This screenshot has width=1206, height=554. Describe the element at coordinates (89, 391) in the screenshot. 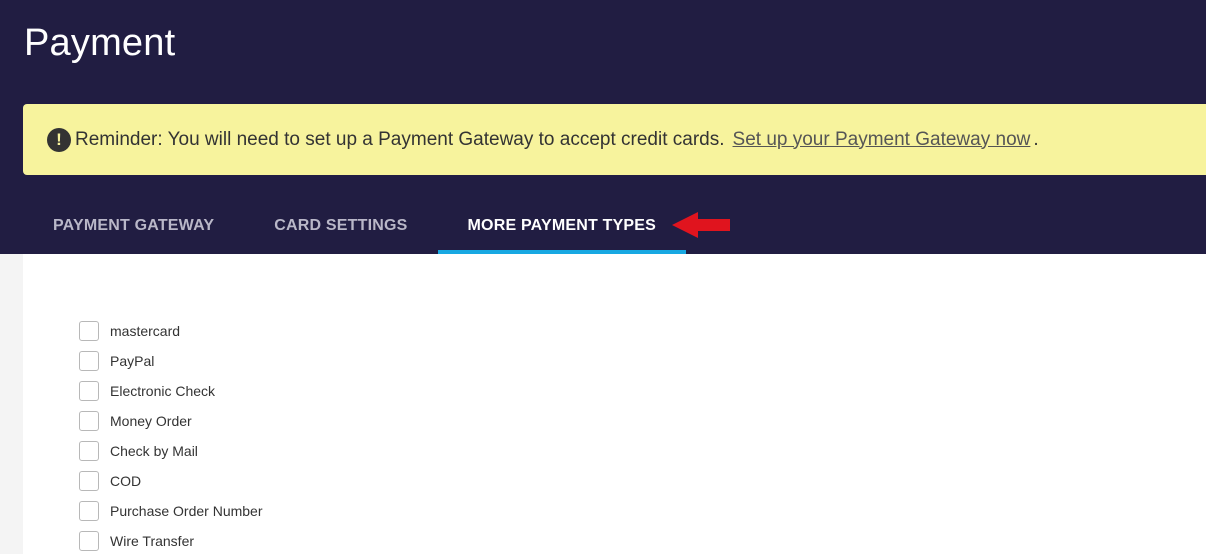

I see `electronic-check-checkbox` at that location.